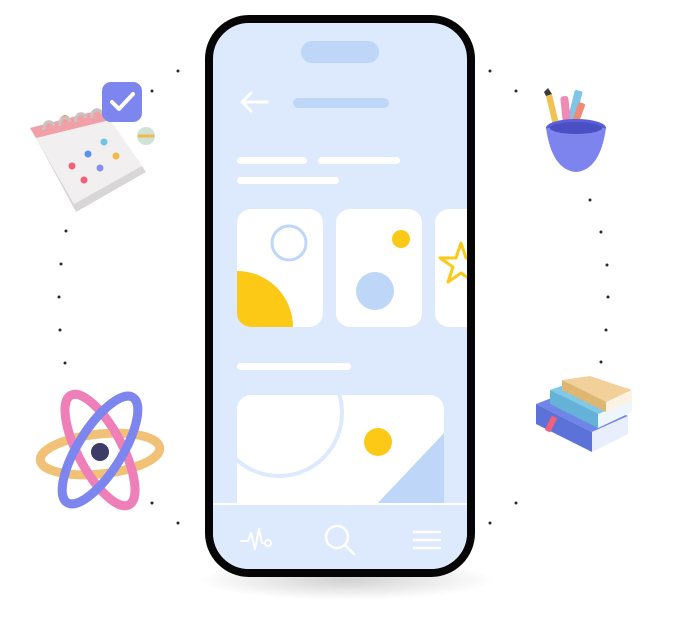  Describe the element at coordinates (428, 540) in the screenshot. I see `menu-icon` at that location.